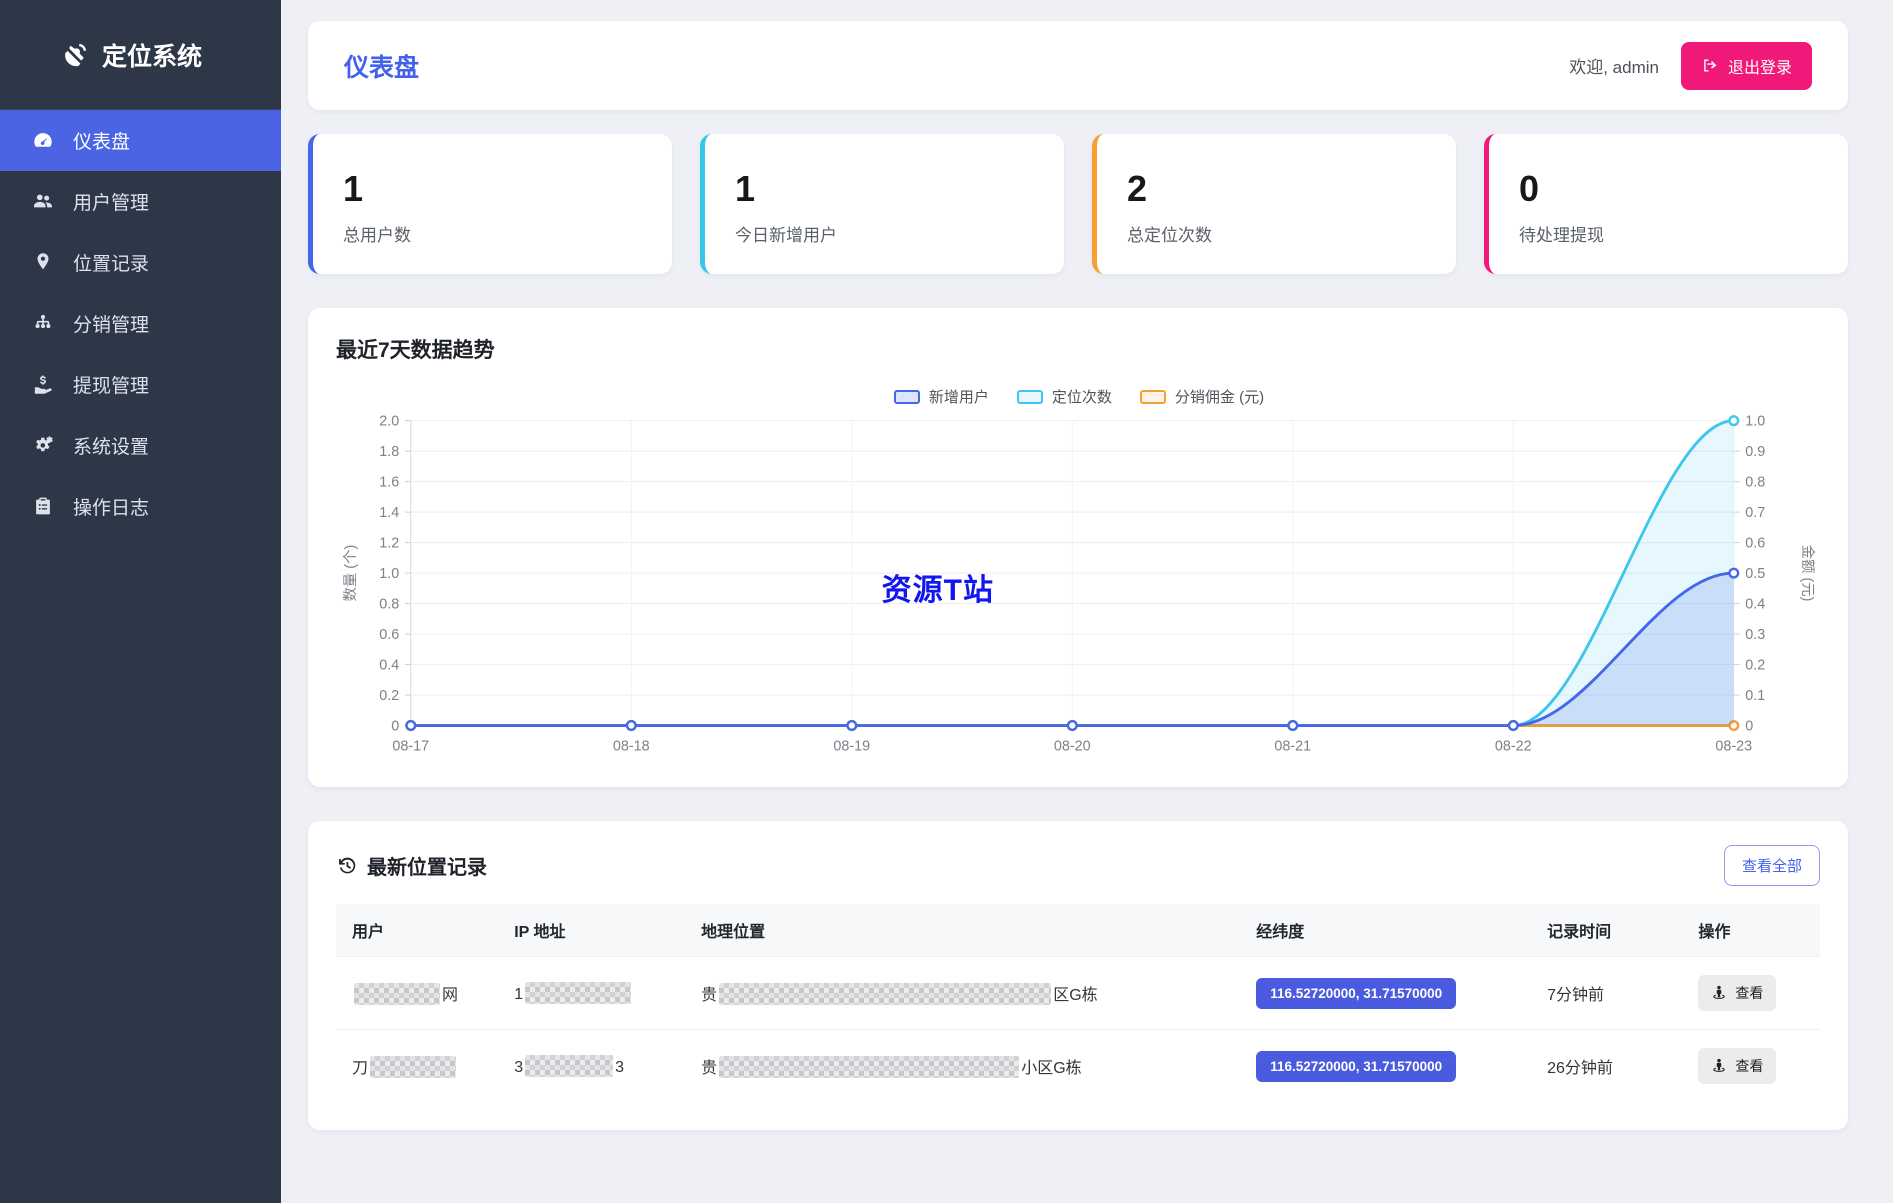 The width and height of the screenshot is (1893, 1203). I want to click on column-header: 记录时间, so click(1579, 932).